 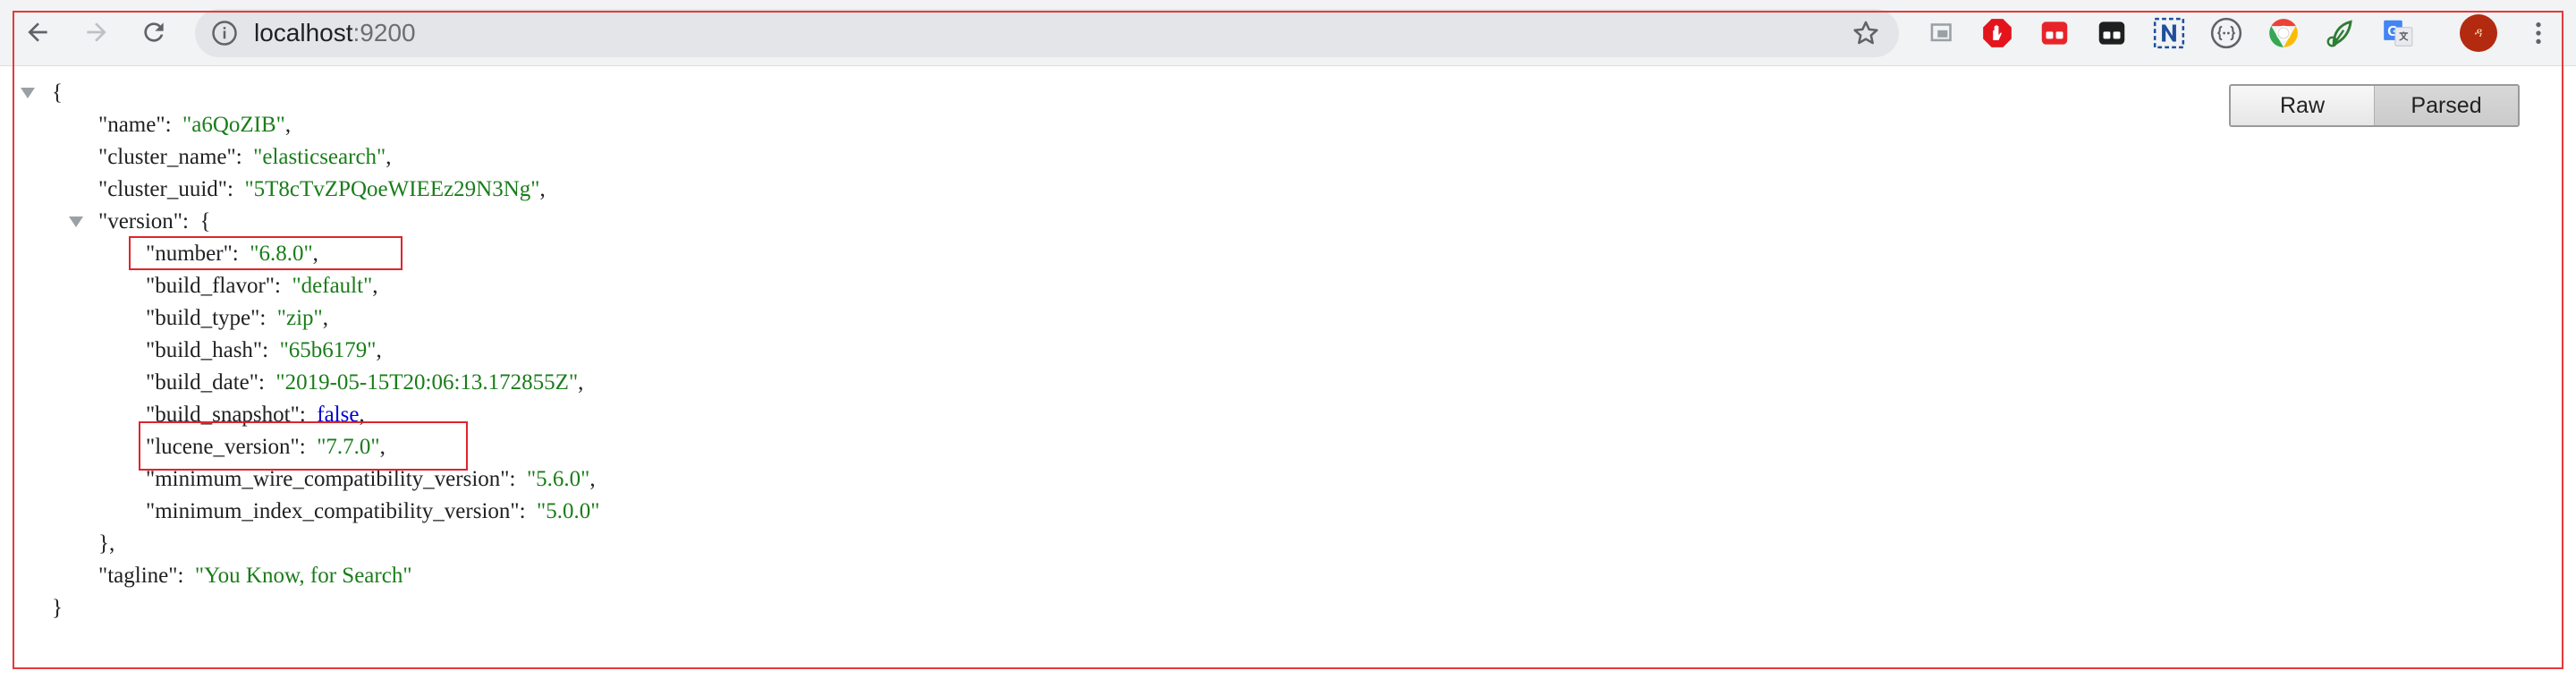 I want to click on adblock-icon, so click(x=1997, y=33).